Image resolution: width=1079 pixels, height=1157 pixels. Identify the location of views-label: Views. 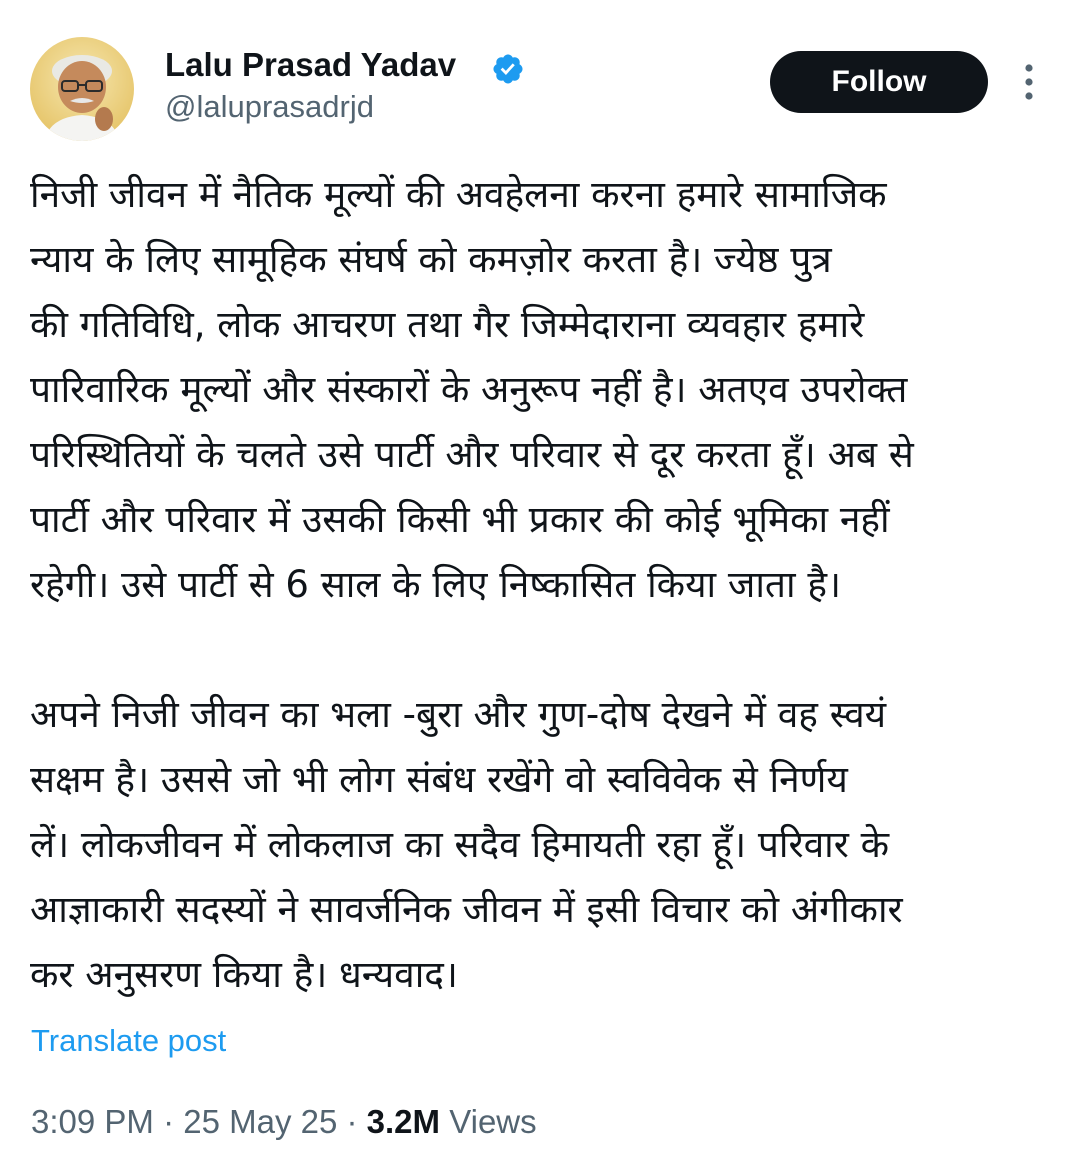
(488, 1121).